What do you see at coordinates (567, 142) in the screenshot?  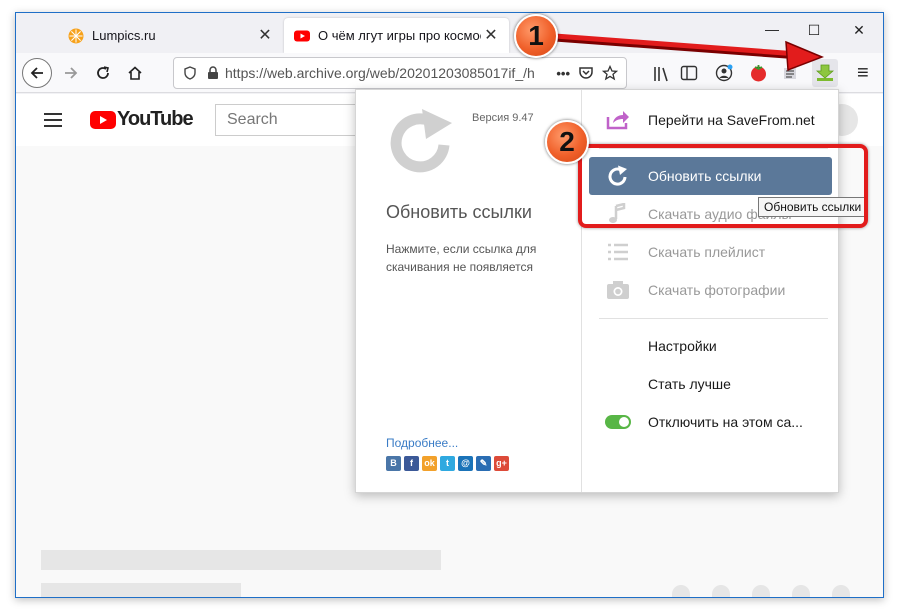 I see `step-badge-2: 2` at bounding box center [567, 142].